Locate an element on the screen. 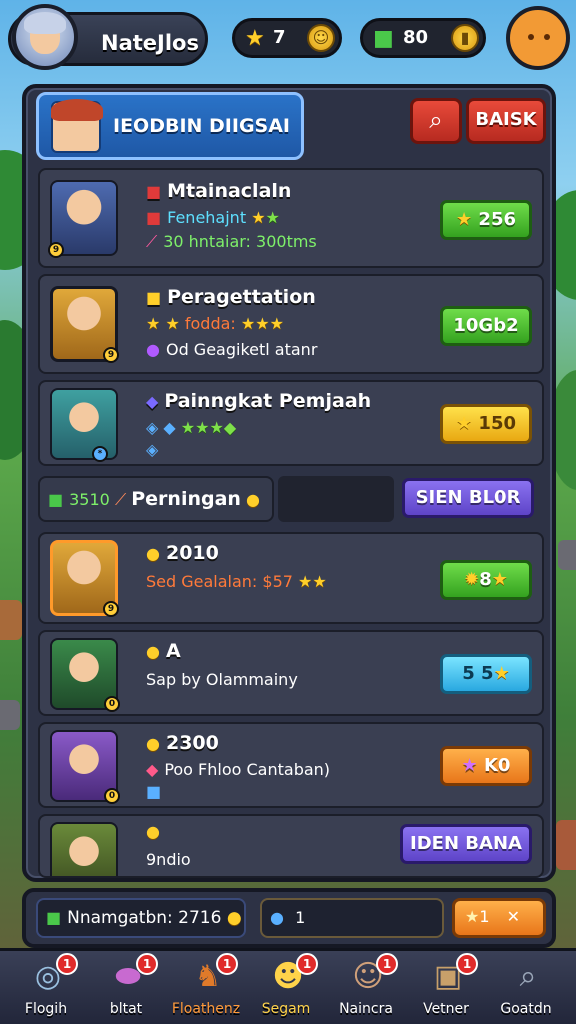 The height and width of the screenshot is (1024, 576). row-line-1: ◆ Poo Fhloo Cantaban) is located at coordinates (238, 769).